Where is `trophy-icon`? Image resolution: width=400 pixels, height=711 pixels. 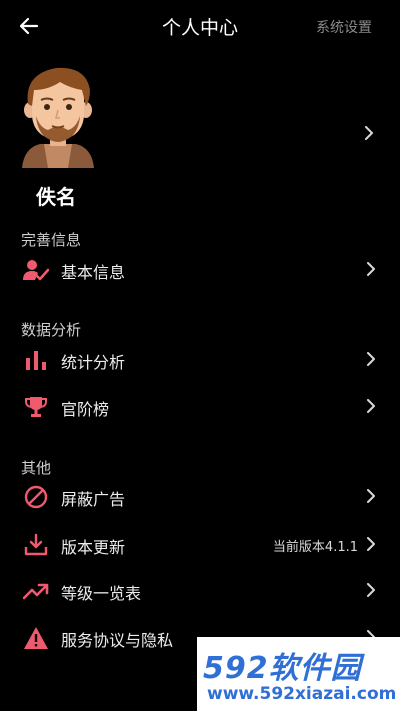 trophy-icon is located at coordinates (36, 407).